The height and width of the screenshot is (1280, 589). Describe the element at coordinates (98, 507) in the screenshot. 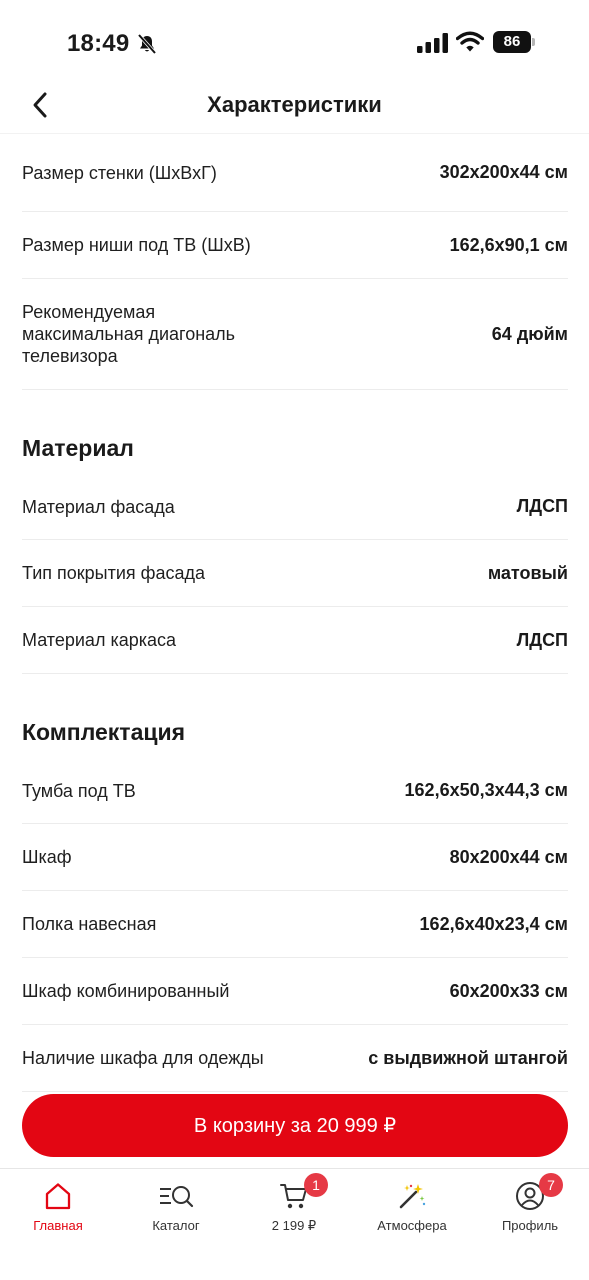

I see `spec-label: Материал фасада` at that location.